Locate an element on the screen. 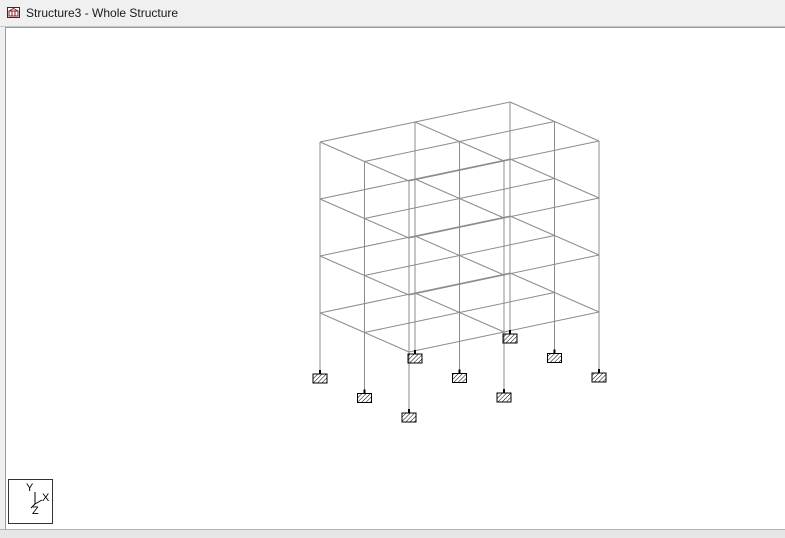 This screenshot has width=785, height=538. axis-z-label: Z is located at coordinates (35, 511).